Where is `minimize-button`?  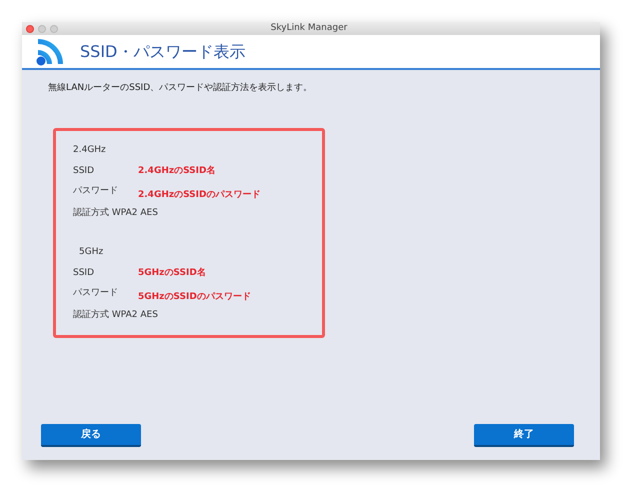
minimize-button is located at coordinates (42, 28).